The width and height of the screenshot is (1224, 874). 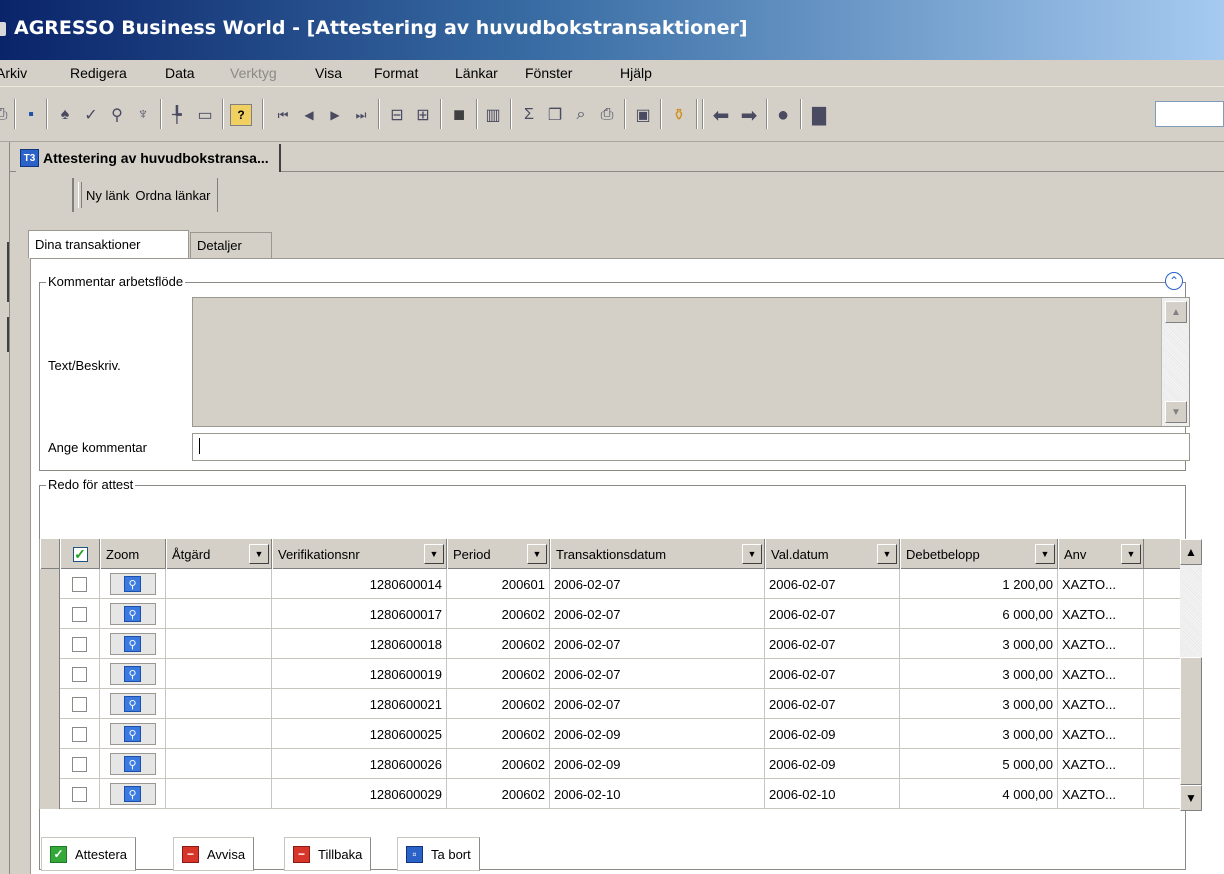 What do you see at coordinates (537, 554) in the screenshot?
I see `column-period-dropdown-icon: ▼` at bounding box center [537, 554].